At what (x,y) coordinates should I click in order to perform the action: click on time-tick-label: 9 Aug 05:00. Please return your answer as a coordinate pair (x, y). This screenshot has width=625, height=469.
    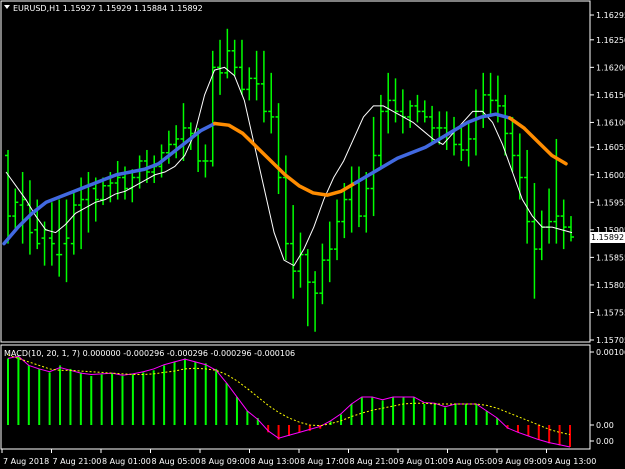
    Looking at the image, I should click on (473, 461).